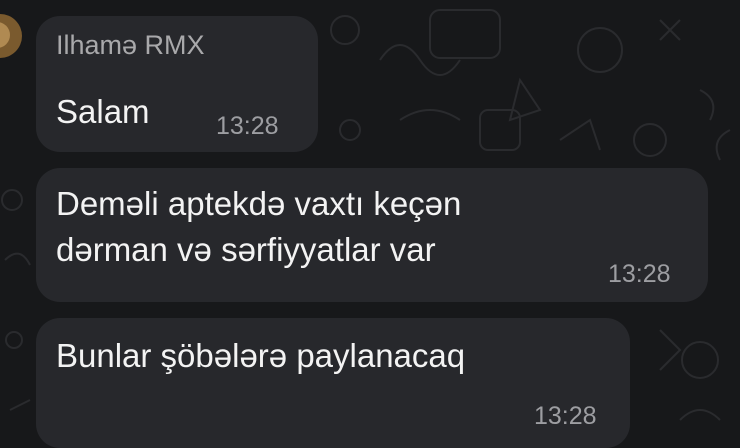  I want to click on message-text-line: dərman və sərfiyyatlar var, so click(246, 249).